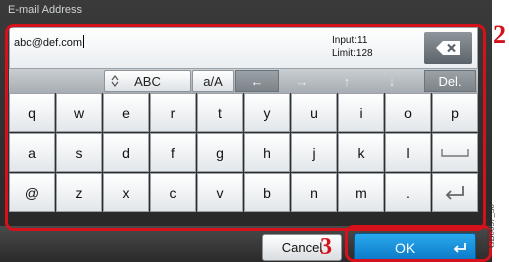 Image resolution: width=509 pixels, height=262 pixels. What do you see at coordinates (326, 247) in the screenshot?
I see `step-number-3: 3` at bounding box center [326, 247].